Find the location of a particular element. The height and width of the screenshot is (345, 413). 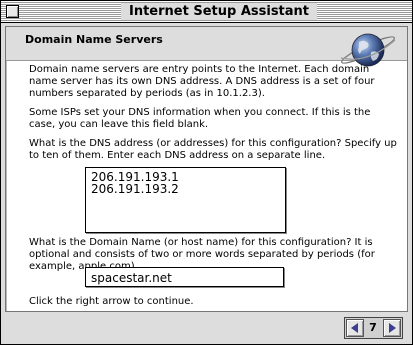

page-number: 7 is located at coordinates (373, 327).